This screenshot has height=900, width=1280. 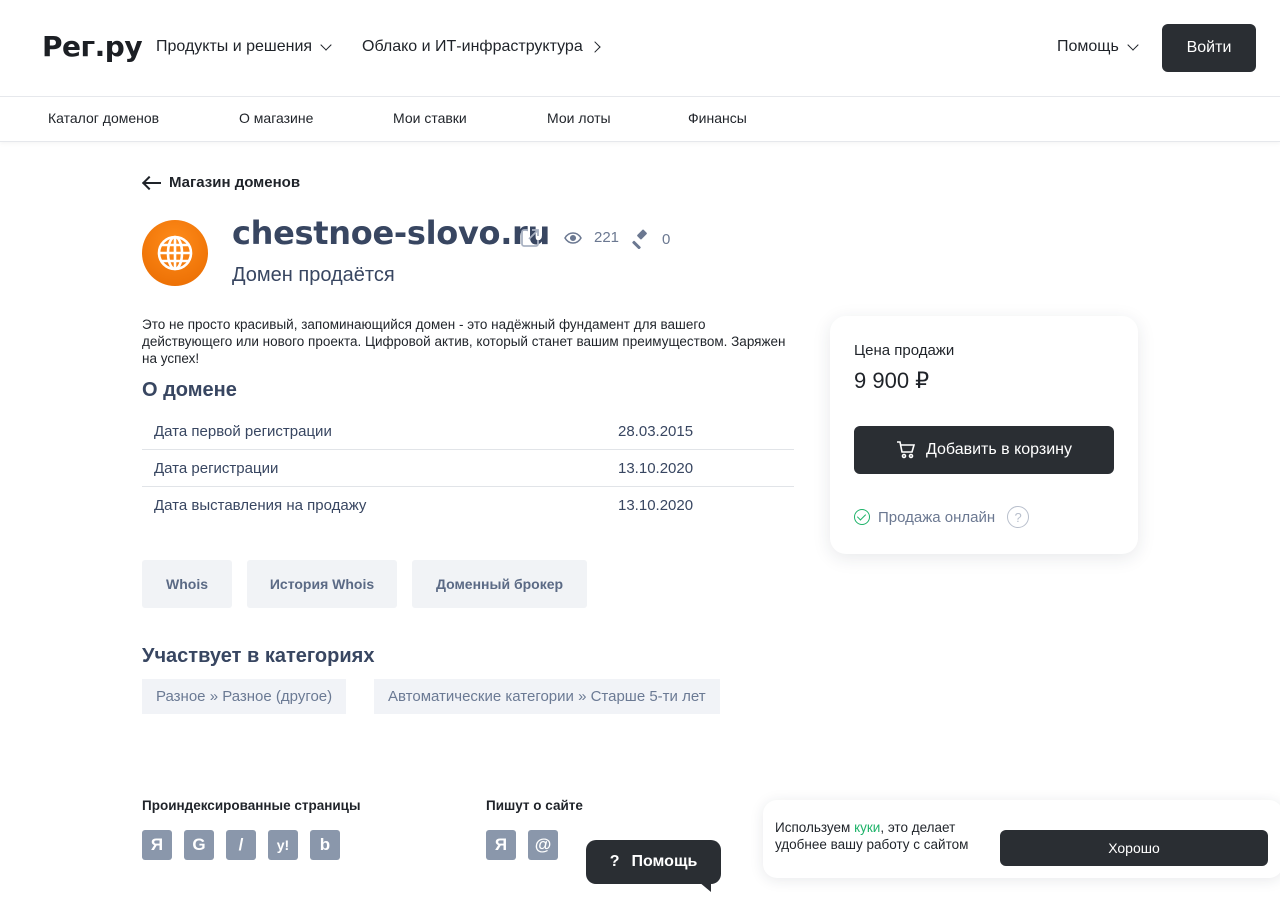 I want to click on bing-icon: b, so click(x=325, y=845).